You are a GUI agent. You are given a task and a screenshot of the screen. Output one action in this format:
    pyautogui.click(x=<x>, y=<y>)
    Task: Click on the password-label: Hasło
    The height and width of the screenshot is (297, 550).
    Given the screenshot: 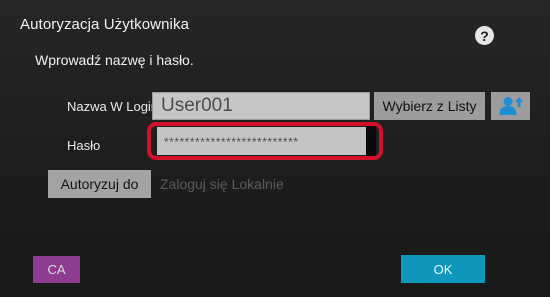 What is the action you would take?
    pyautogui.click(x=84, y=145)
    